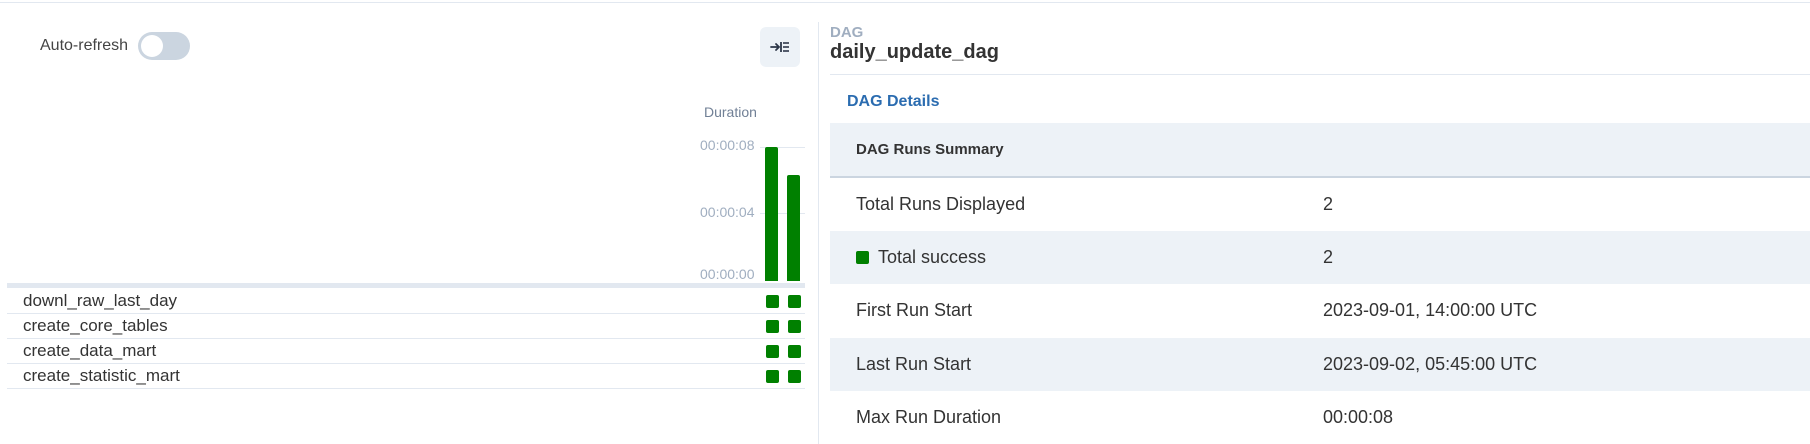 This screenshot has height=444, width=1810. I want to click on task-row-create-core-tables: create_core_tables, so click(406, 326).